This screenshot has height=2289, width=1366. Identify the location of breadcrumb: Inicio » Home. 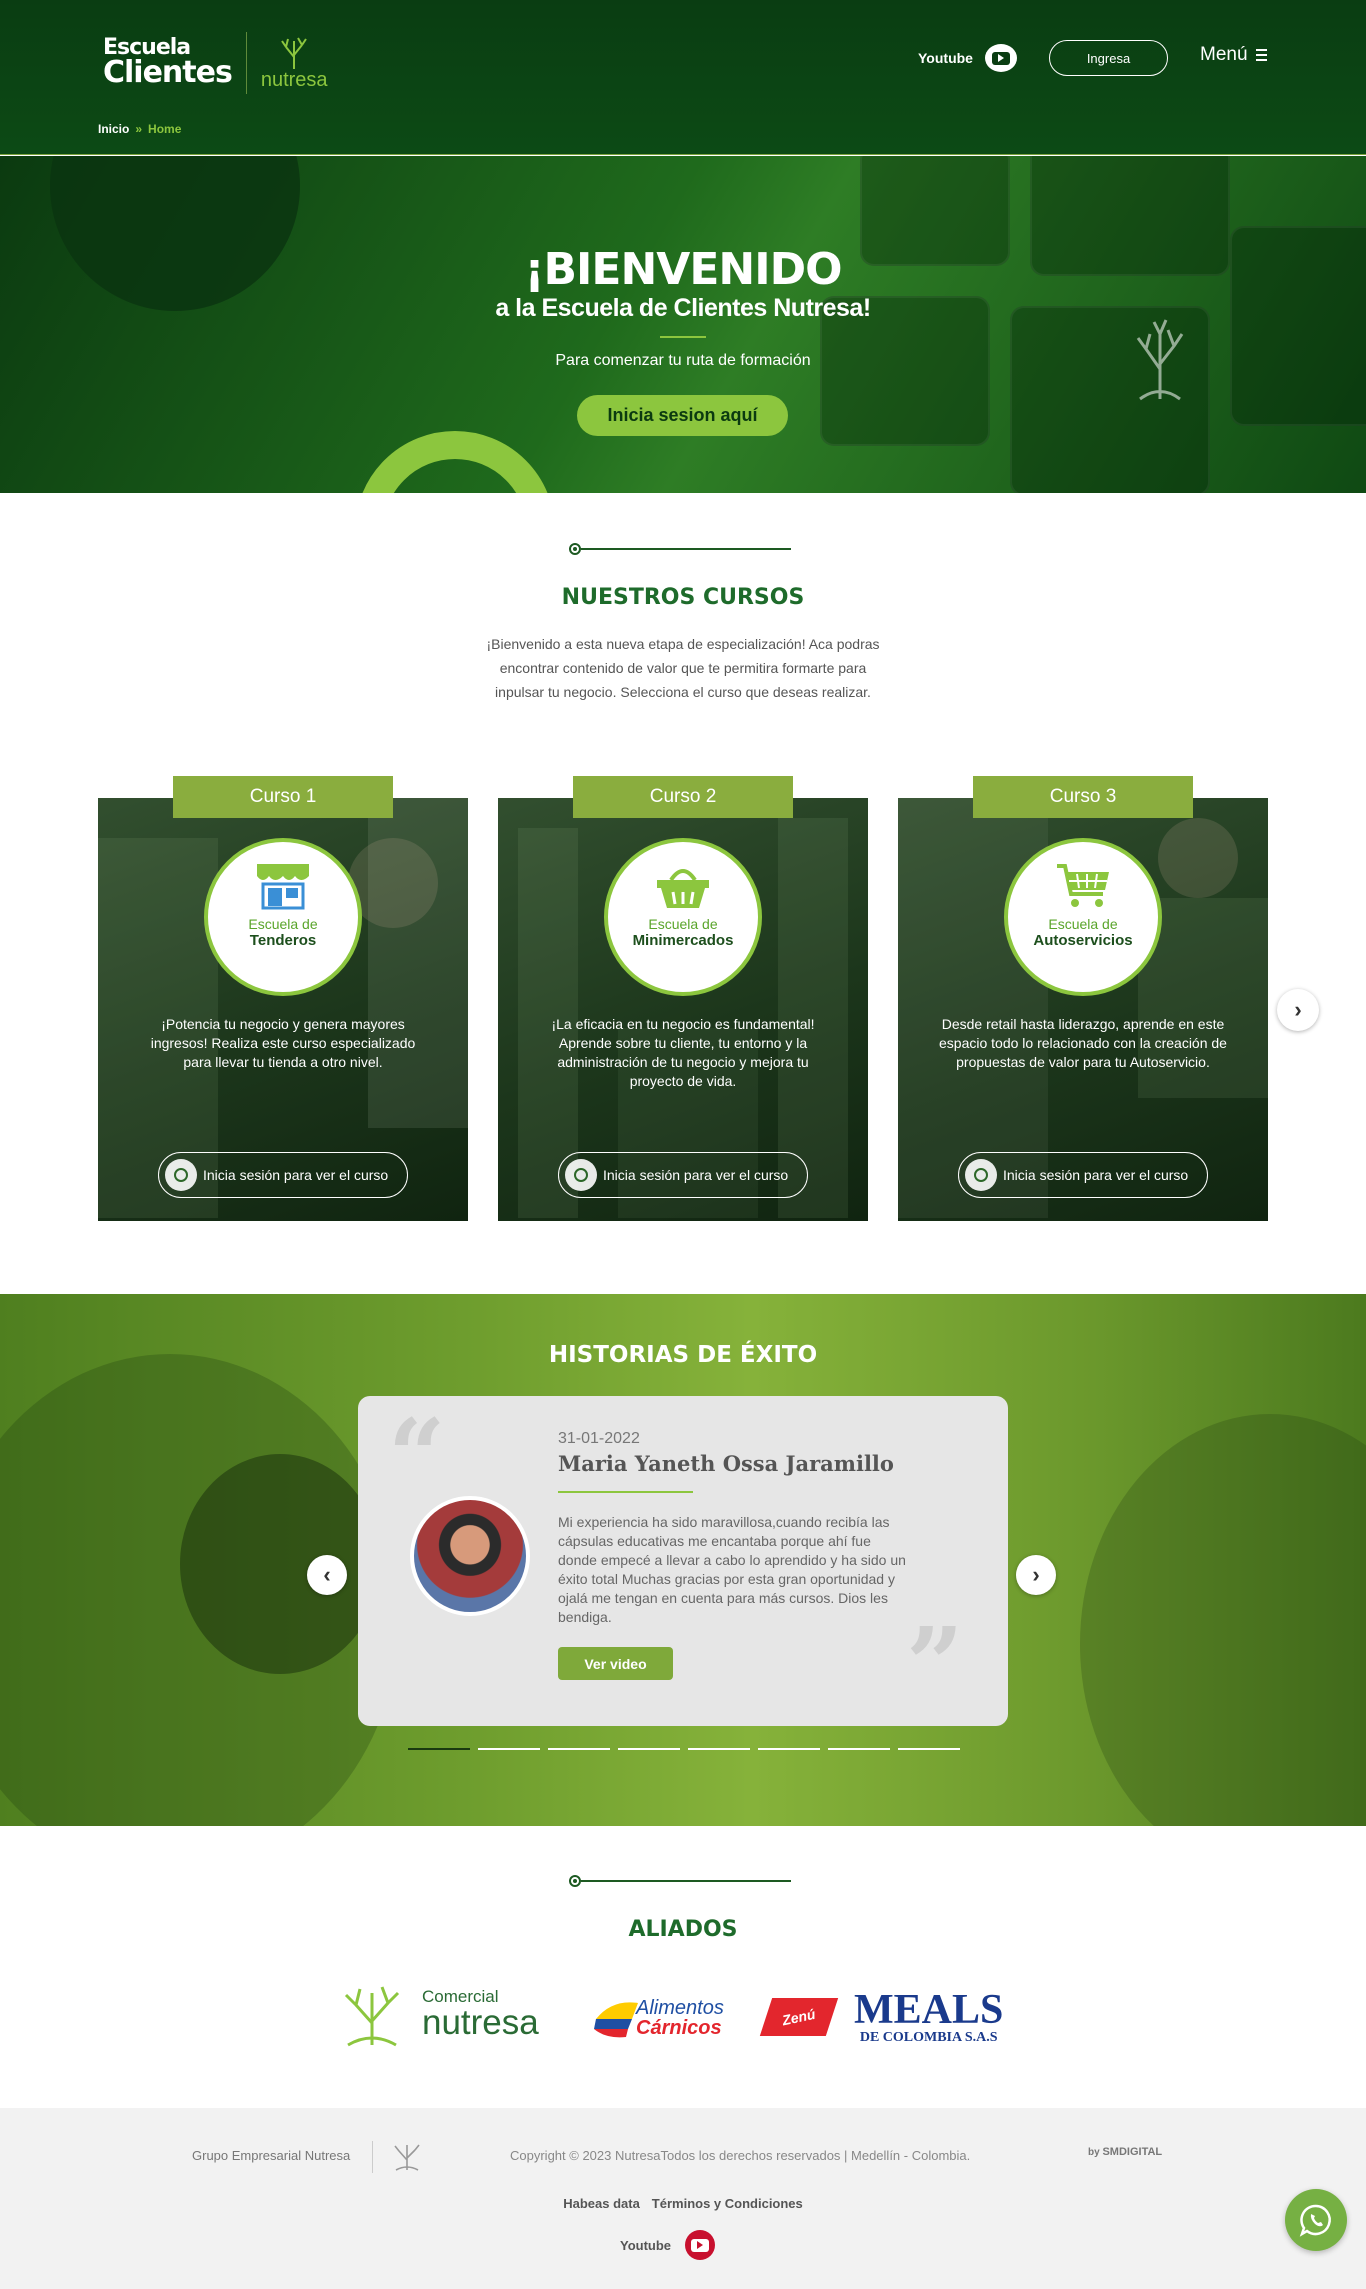
(139, 129).